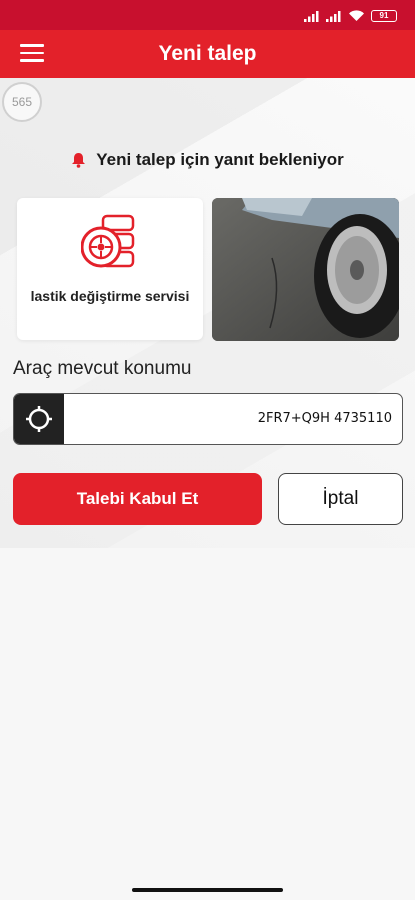 This screenshot has width=415, height=900. Describe the element at coordinates (220, 159) in the screenshot. I see `status-message-text: Yeni talep için yanıt bekleniyor` at that location.